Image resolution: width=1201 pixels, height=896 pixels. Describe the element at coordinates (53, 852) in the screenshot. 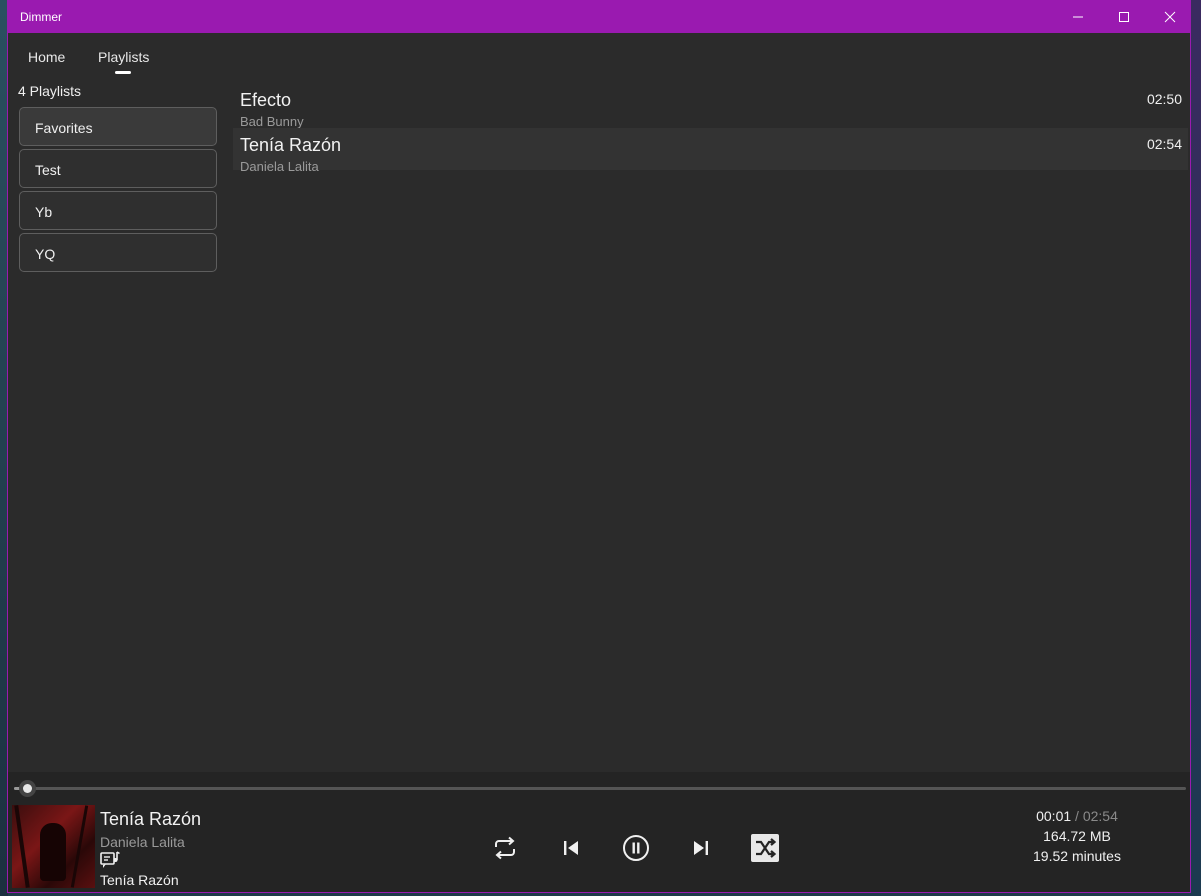

I see `cover-art-figure` at that location.